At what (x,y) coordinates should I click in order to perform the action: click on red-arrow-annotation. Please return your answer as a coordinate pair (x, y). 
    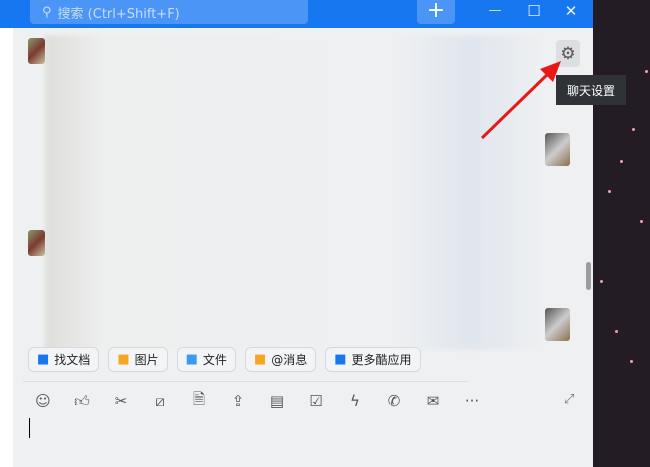
    Looking at the image, I should click on (520, 100).